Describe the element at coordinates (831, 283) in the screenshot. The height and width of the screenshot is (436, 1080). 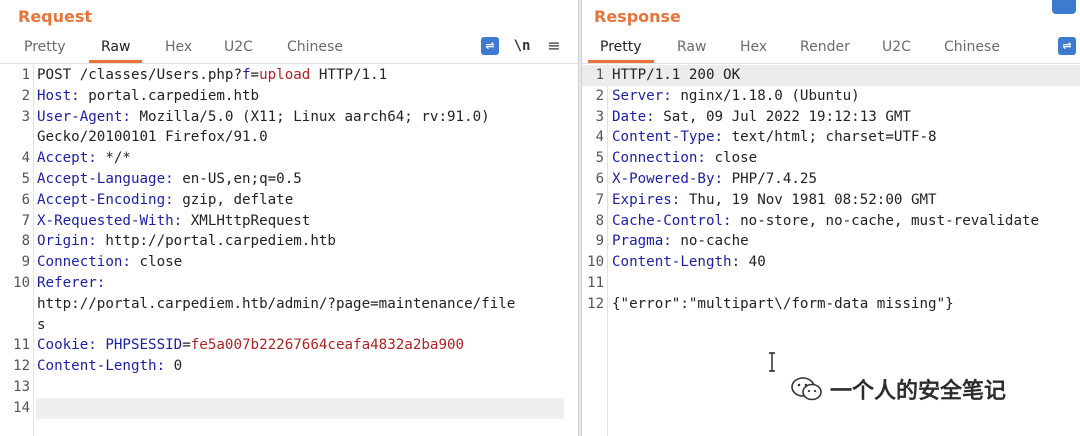
I see `code-line: 11` at that location.